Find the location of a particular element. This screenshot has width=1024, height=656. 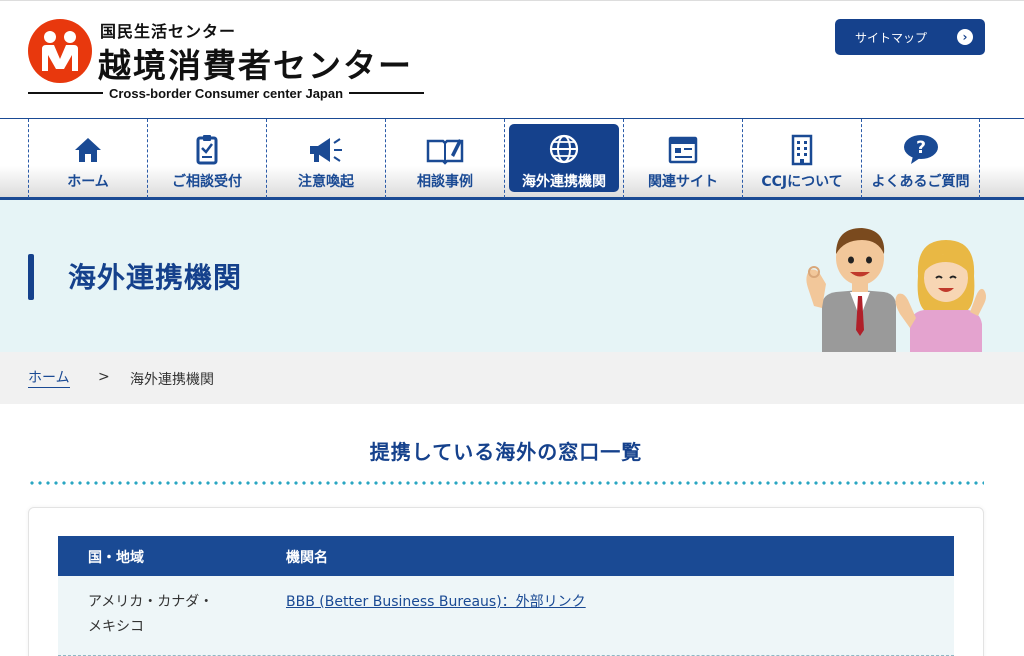

nav-item-home: ホーム is located at coordinates (87, 158).